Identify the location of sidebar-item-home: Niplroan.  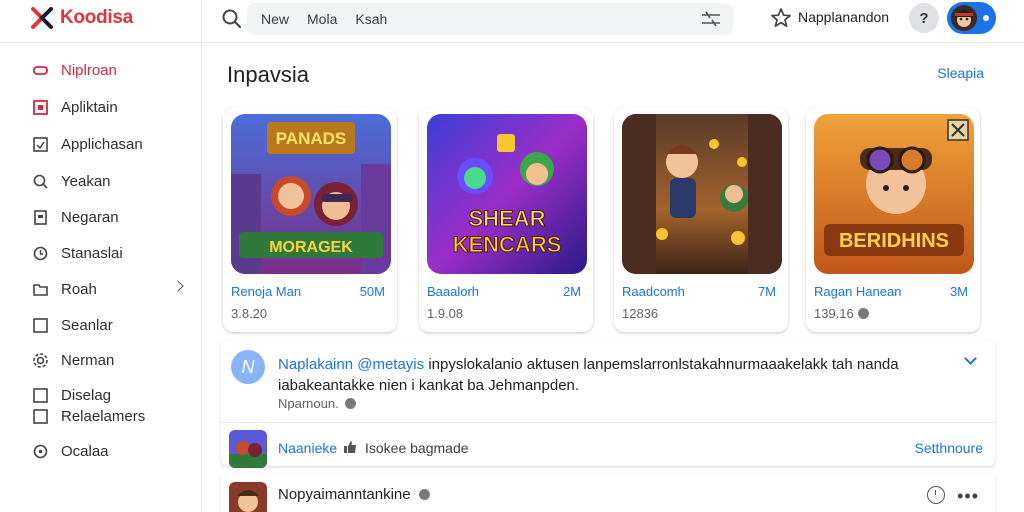
(100, 70).